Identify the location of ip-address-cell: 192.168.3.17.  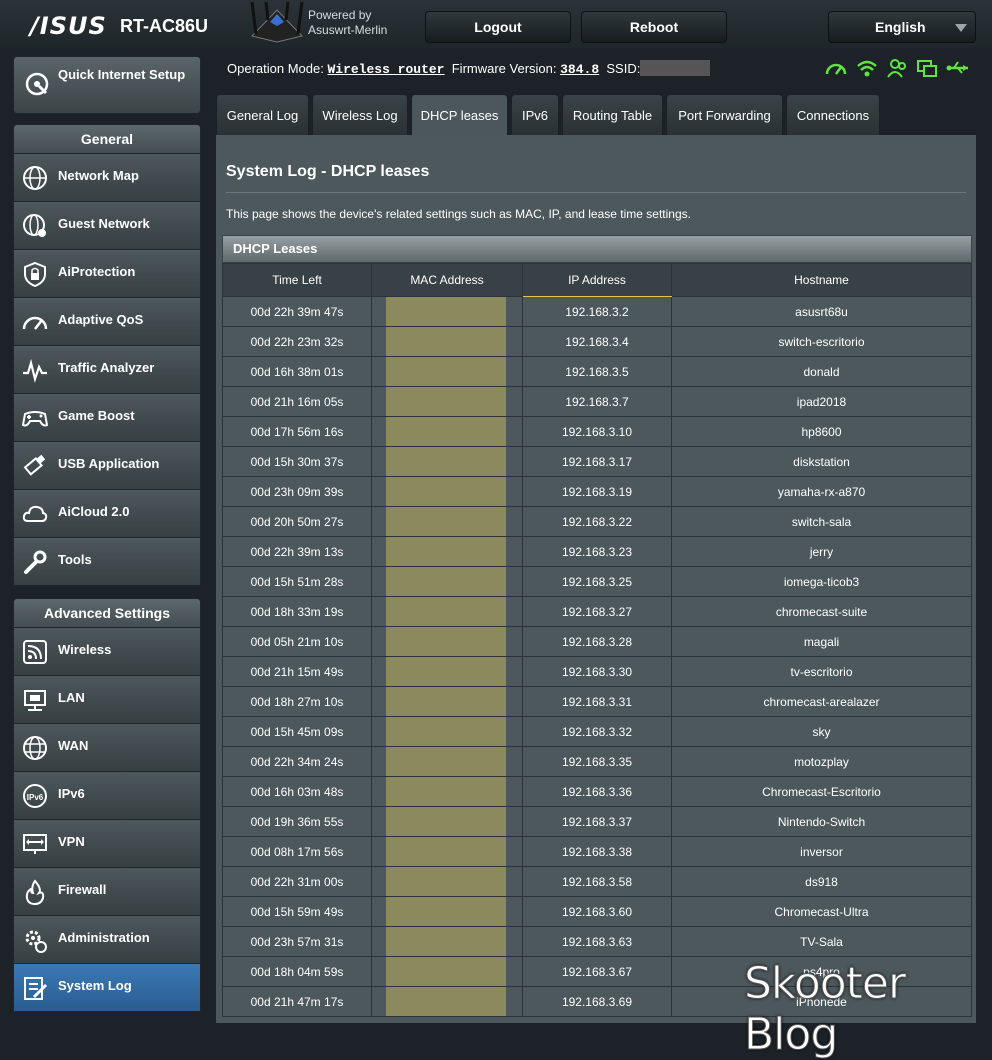
(597, 461).